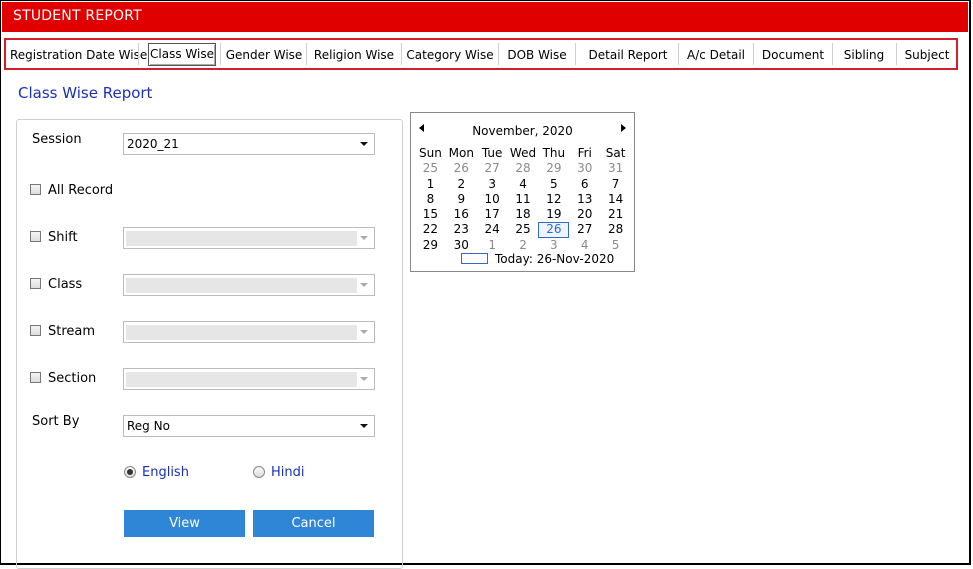 Image resolution: width=973 pixels, height=569 pixels. Describe the element at coordinates (288, 472) in the screenshot. I see `hindi-label: Hindi` at that location.